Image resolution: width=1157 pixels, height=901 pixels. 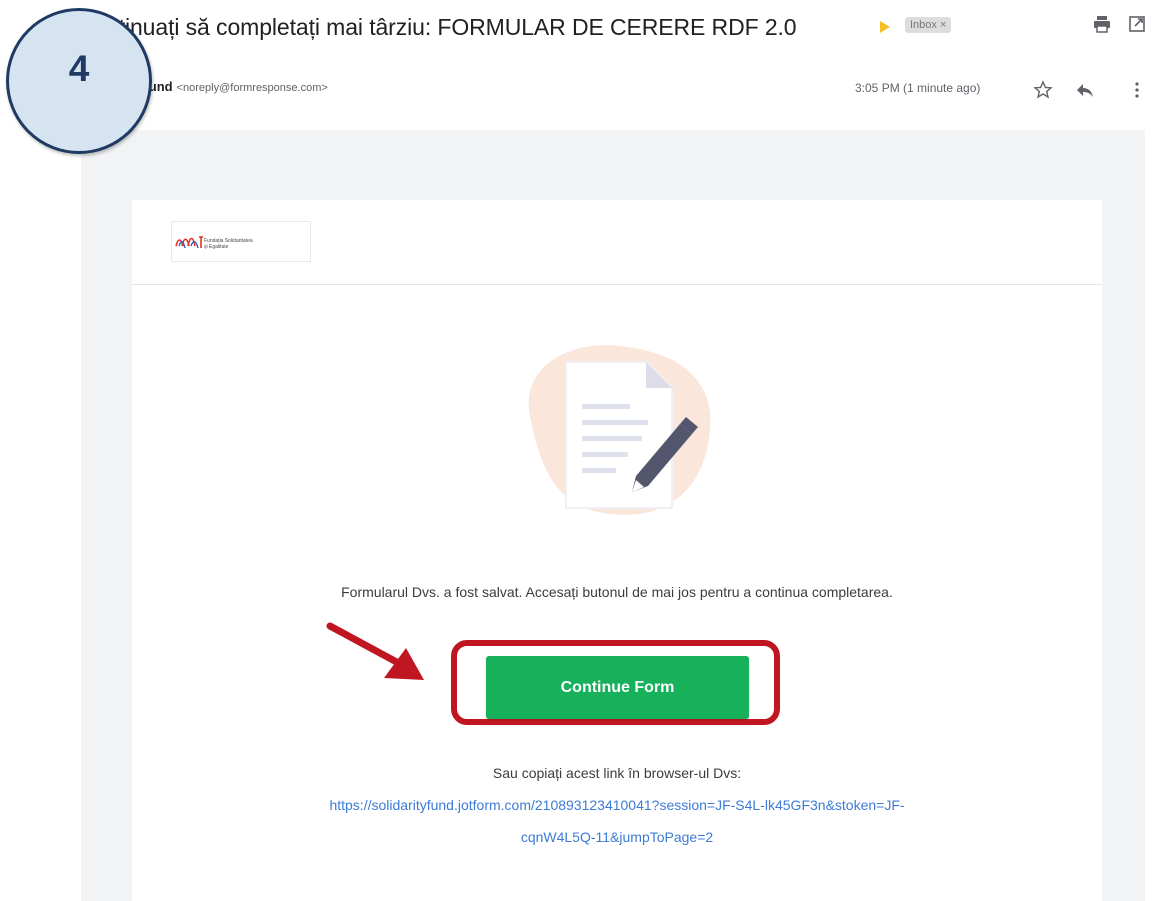 I want to click on resume-link-line-2: cqnW4L5Q-11&jumpToPage=2, so click(x=617, y=837).